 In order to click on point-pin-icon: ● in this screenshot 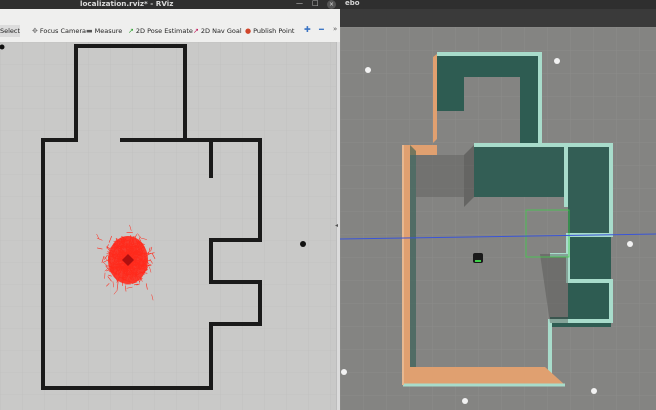, I will do `click(248, 31)`.